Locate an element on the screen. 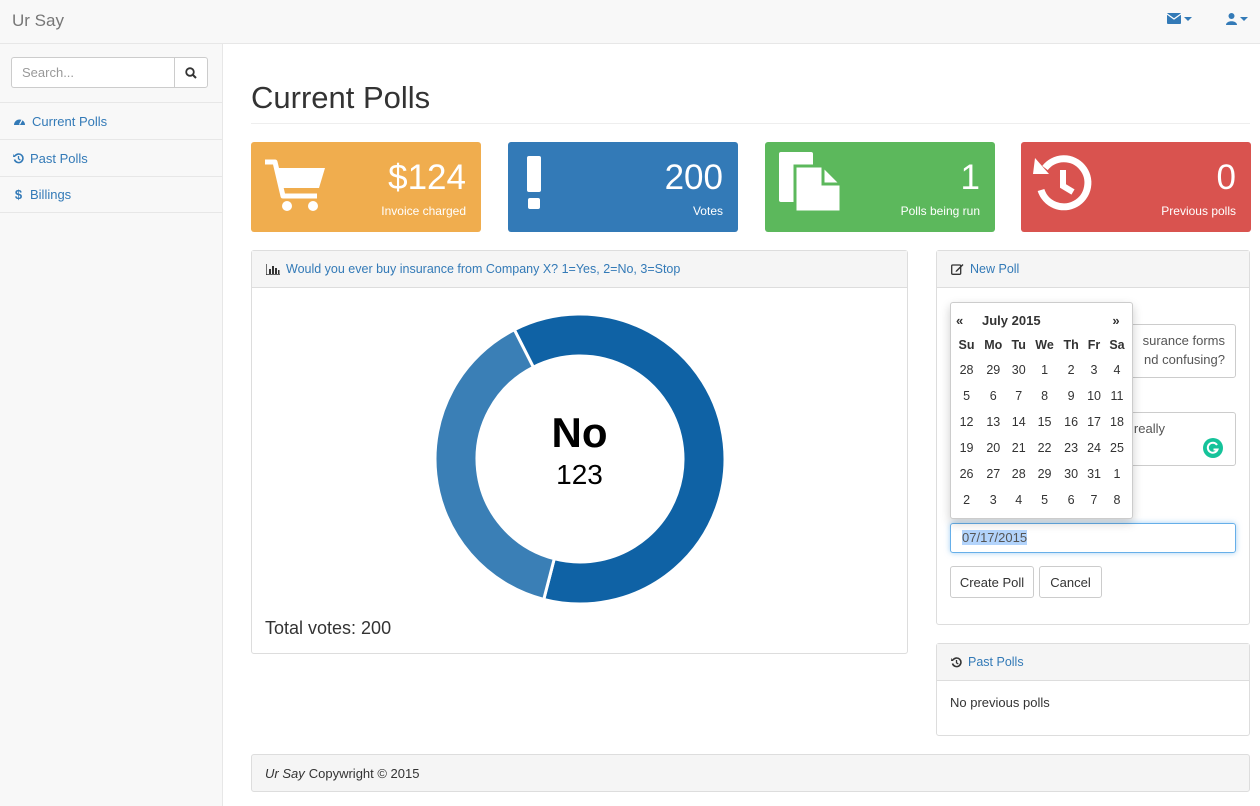 The width and height of the screenshot is (1260, 806). datepicker-day: 24 is located at coordinates (1094, 448).